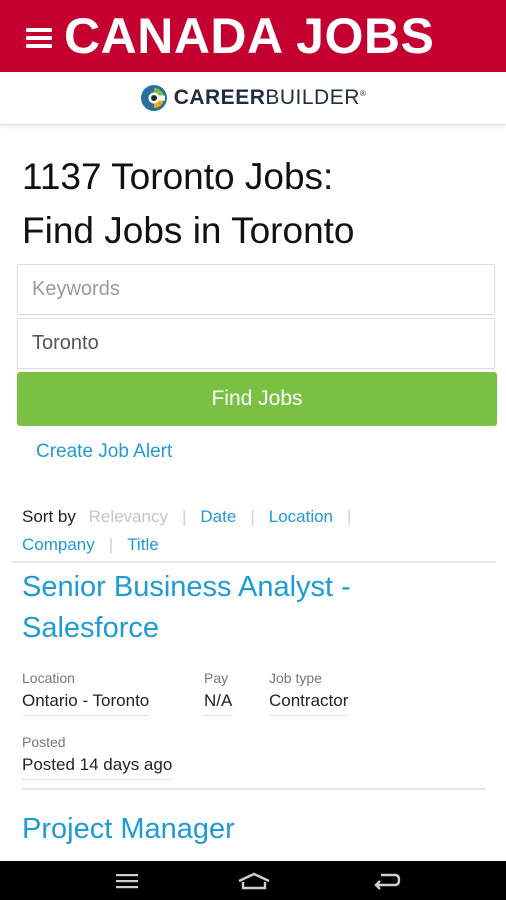  Describe the element at coordinates (188, 230) in the screenshot. I see `page-title-line2: Find Jobs in Toronto` at that location.